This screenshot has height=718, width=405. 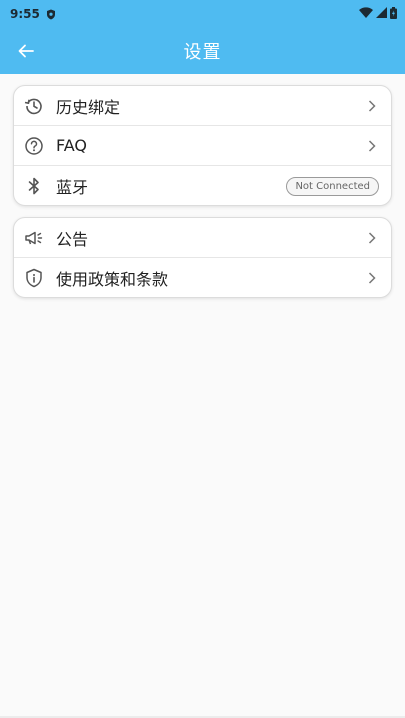 What do you see at coordinates (366, 14) in the screenshot?
I see `wifi-icon` at bounding box center [366, 14].